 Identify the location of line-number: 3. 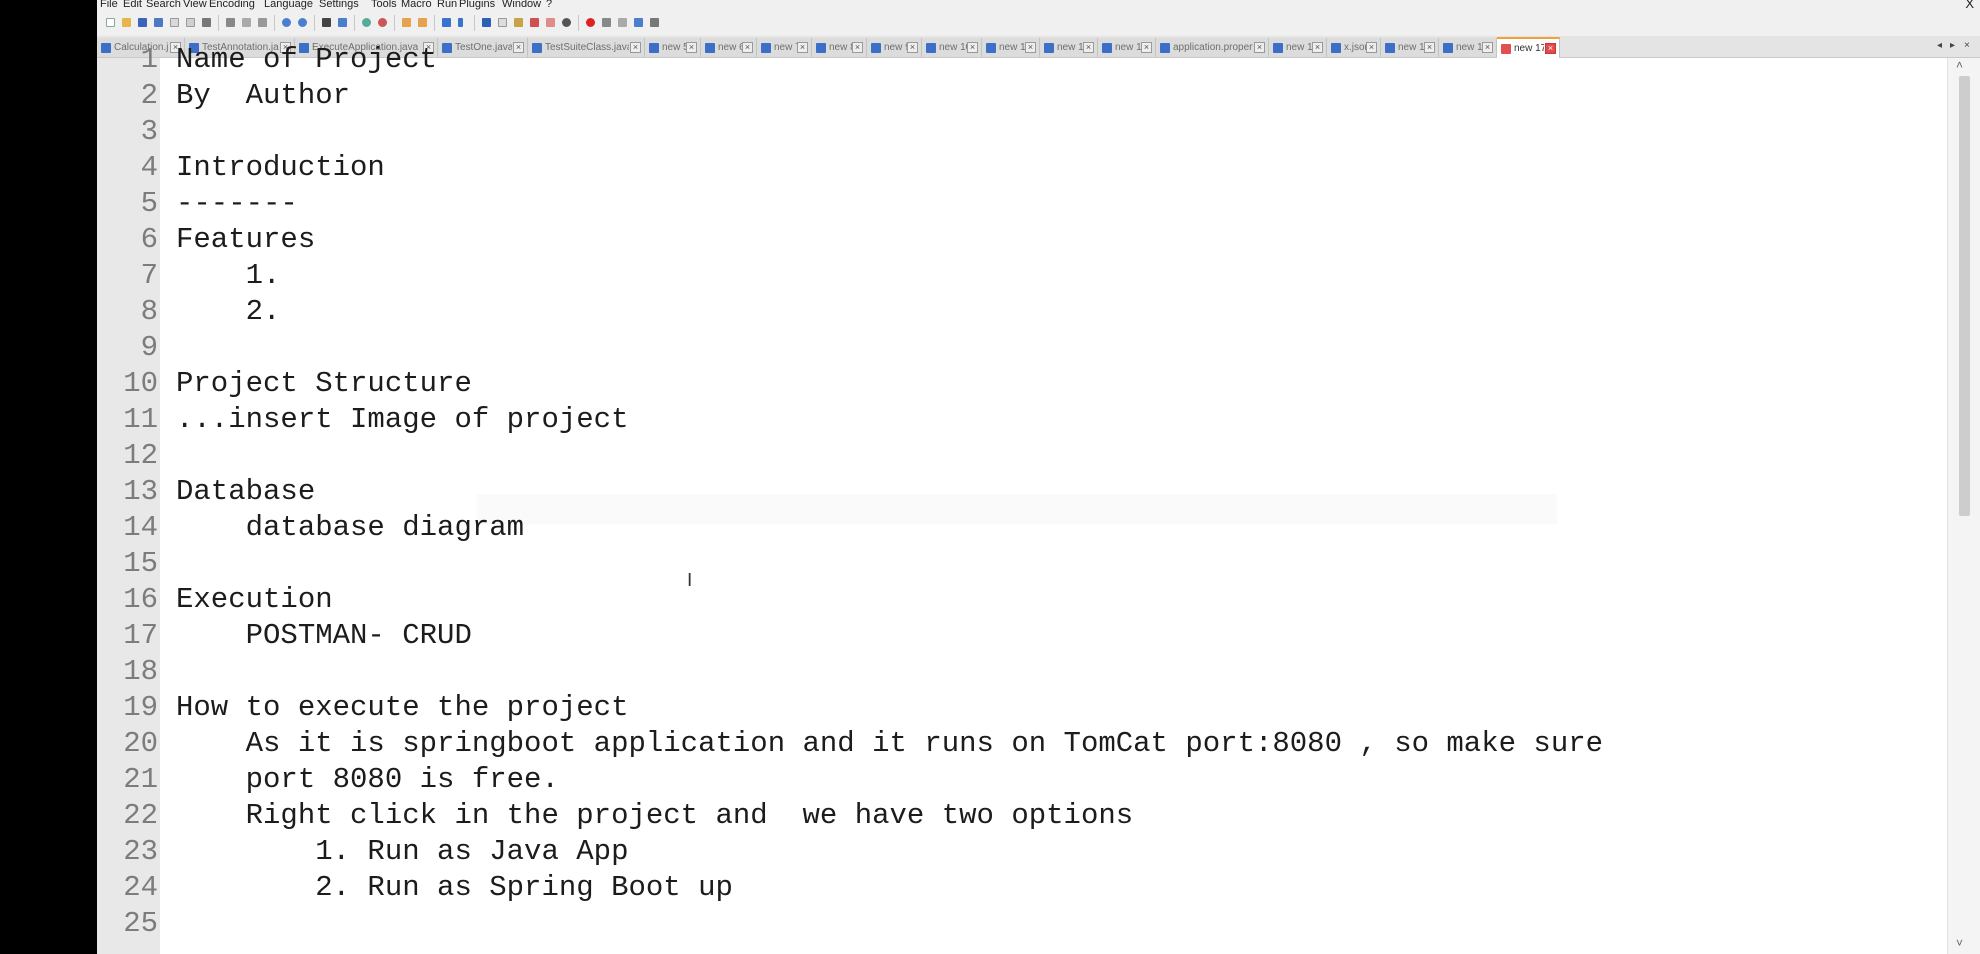
(149, 131).